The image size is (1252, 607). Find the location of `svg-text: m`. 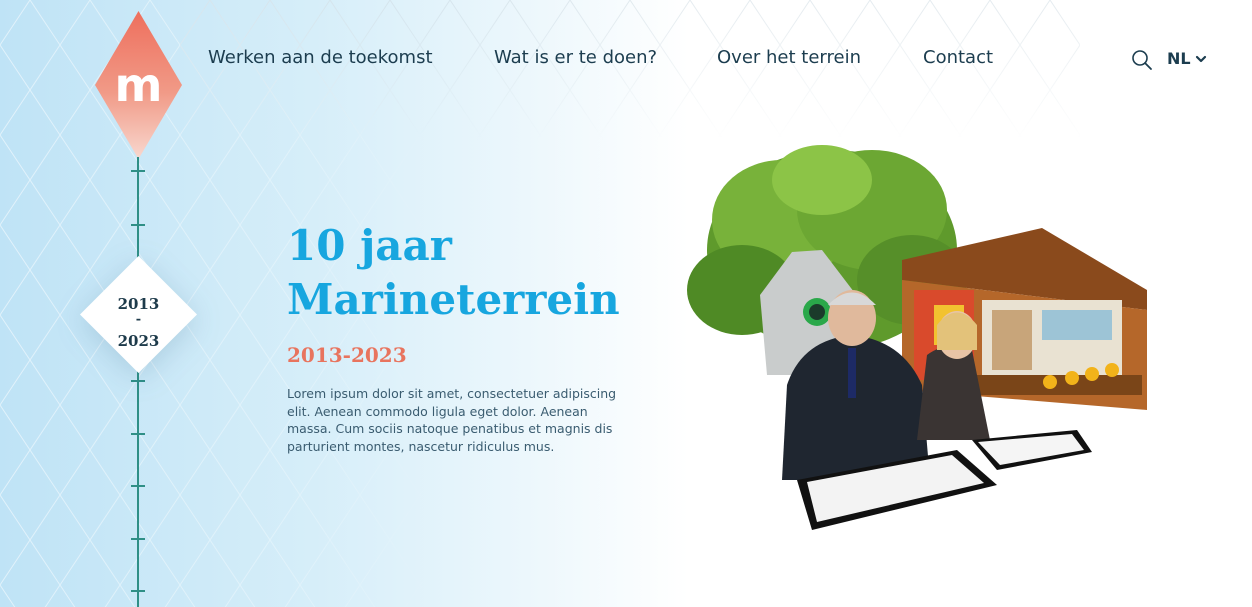

svg-text: m is located at coordinates (139, 85).